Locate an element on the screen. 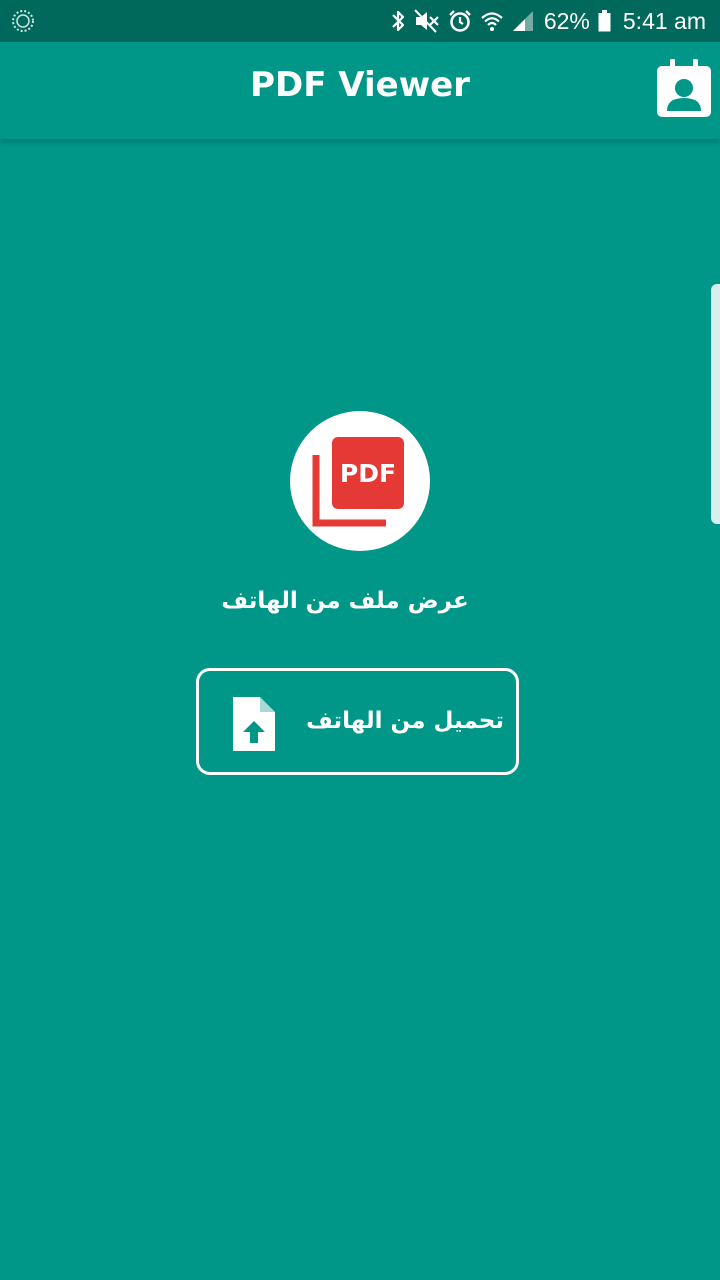 This screenshot has width=720, height=1280. upload-from-phone-button: تحميل من الهاتف is located at coordinates (357, 721).